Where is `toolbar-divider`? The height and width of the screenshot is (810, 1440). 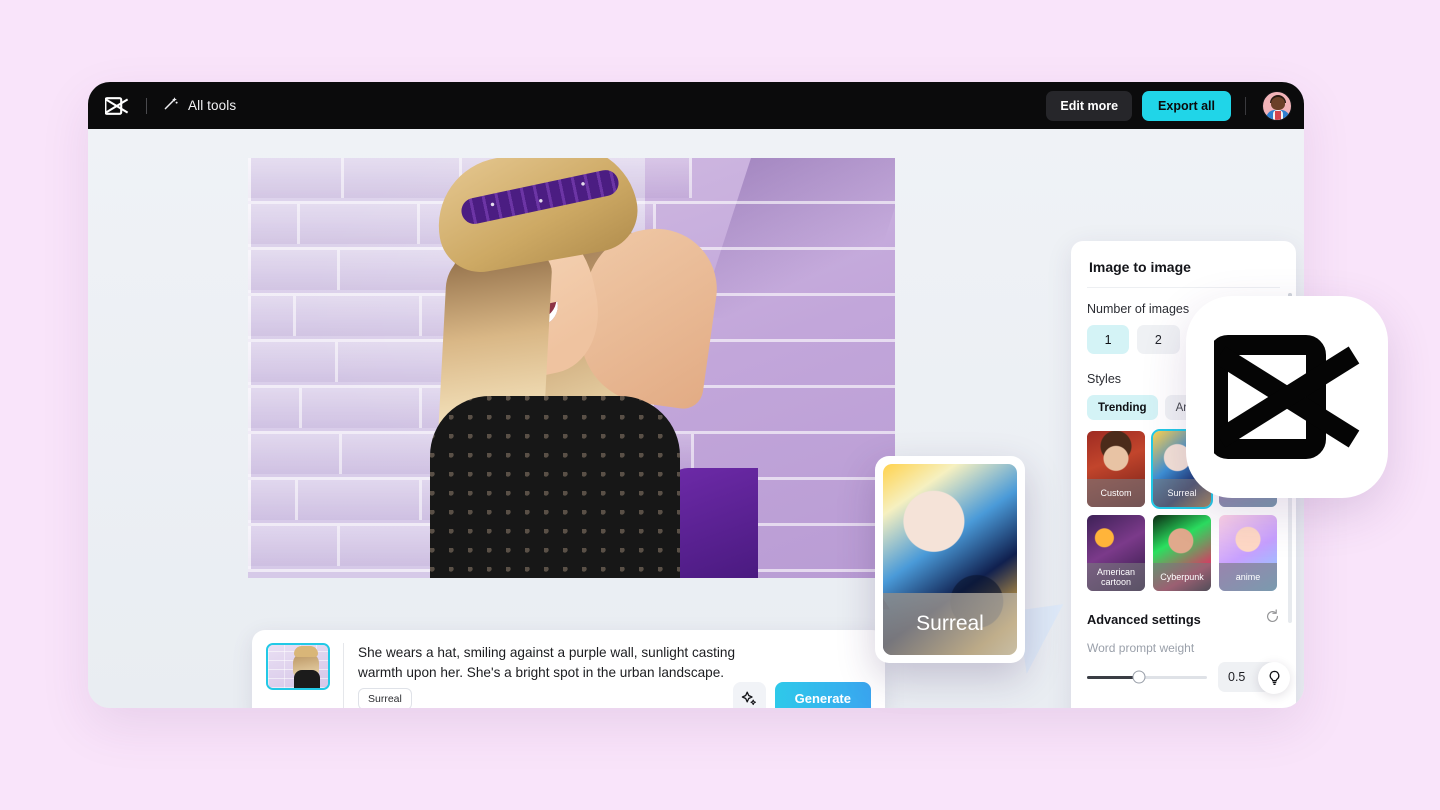 toolbar-divider is located at coordinates (146, 105).